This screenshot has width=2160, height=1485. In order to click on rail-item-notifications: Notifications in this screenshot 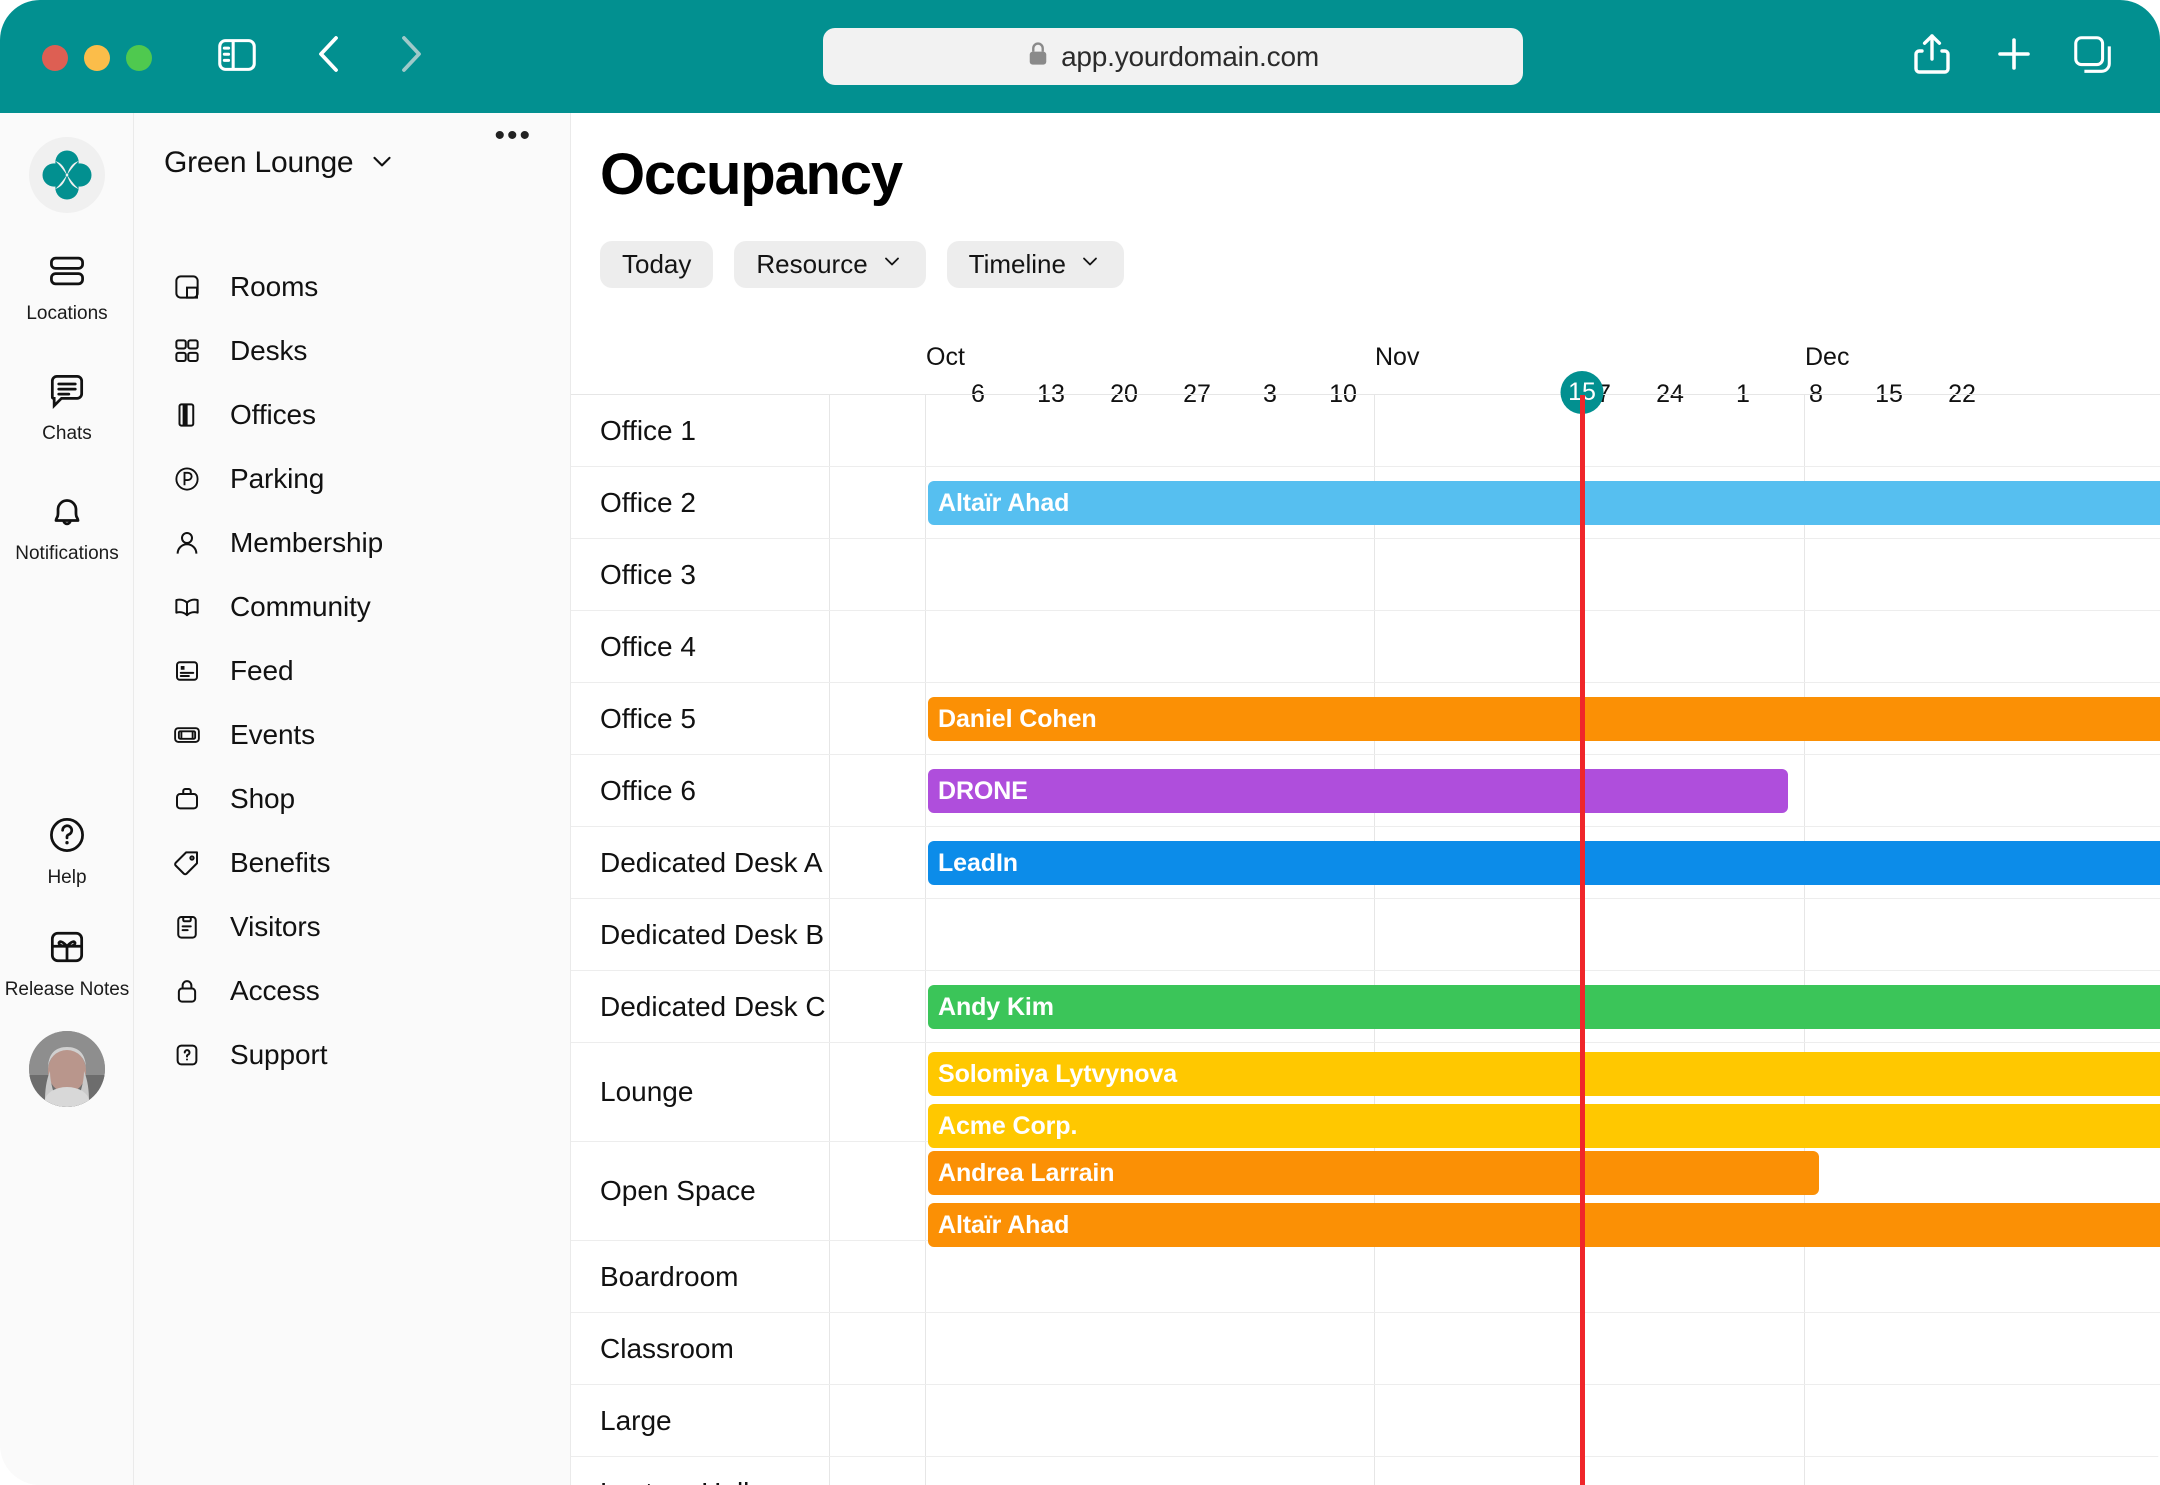, I will do `click(67, 526)`.